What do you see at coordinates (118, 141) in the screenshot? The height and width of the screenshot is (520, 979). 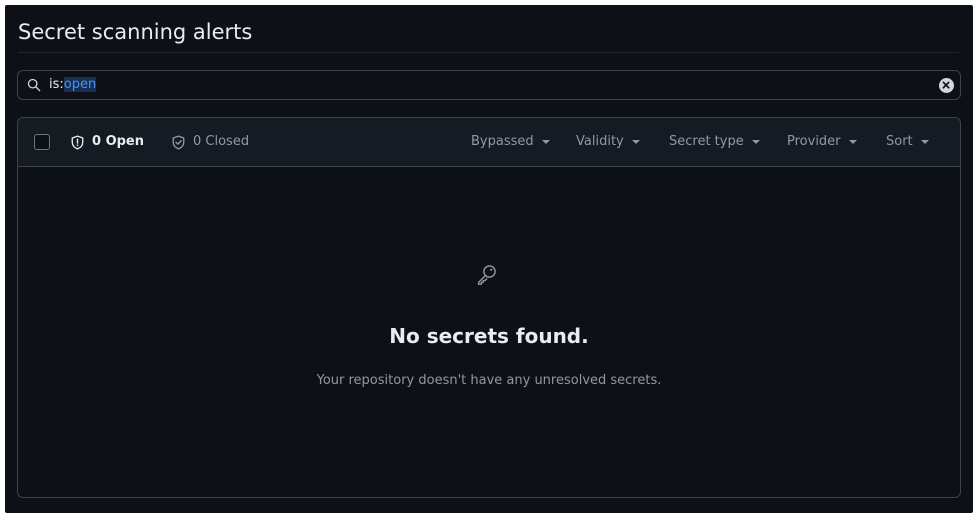 I see `tab-open-label: 0 Open` at bounding box center [118, 141].